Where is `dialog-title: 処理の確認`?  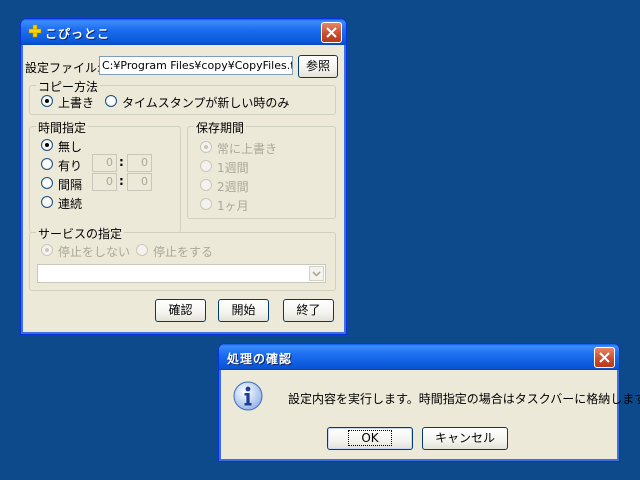
dialog-title: 処理の確認 is located at coordinates (260, 359).